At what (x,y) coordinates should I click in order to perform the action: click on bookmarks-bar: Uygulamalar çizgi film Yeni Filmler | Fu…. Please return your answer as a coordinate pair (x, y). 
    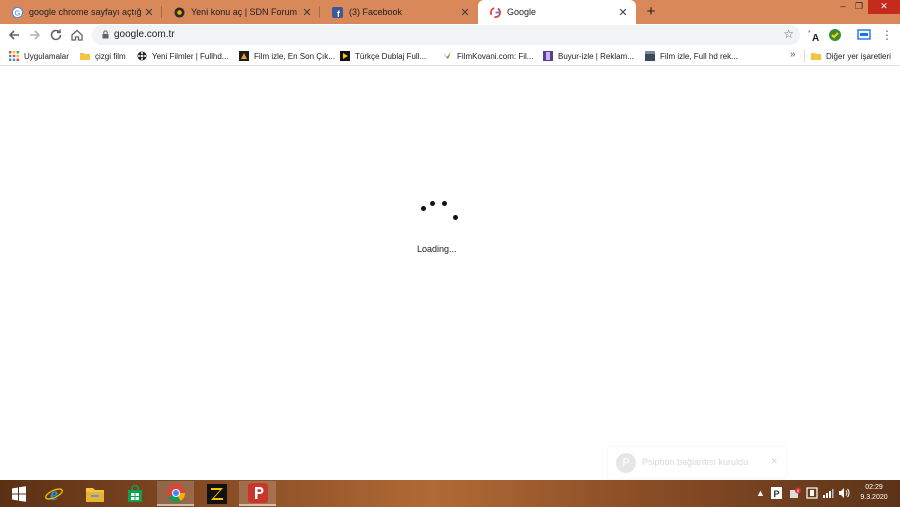
    Looking at the image, I should click on (450, 56).